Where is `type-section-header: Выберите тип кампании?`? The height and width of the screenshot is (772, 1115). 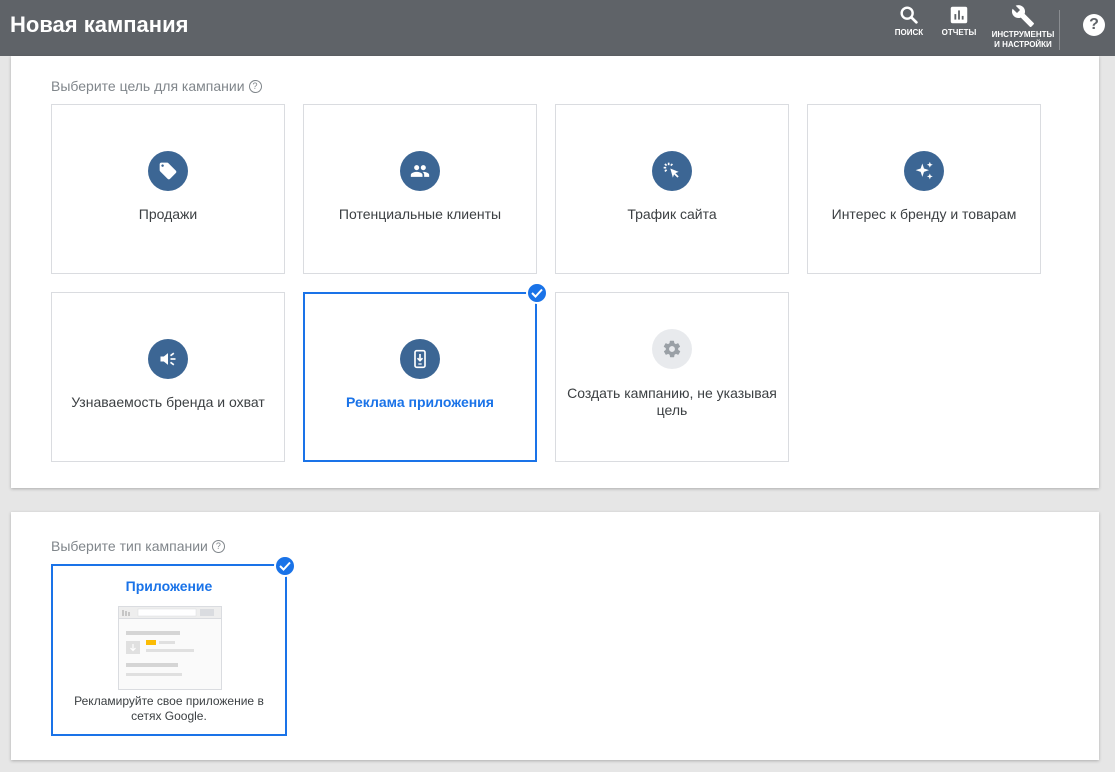 type-section-header: Выберите тип кампании? is located at coordinates (138, 546).